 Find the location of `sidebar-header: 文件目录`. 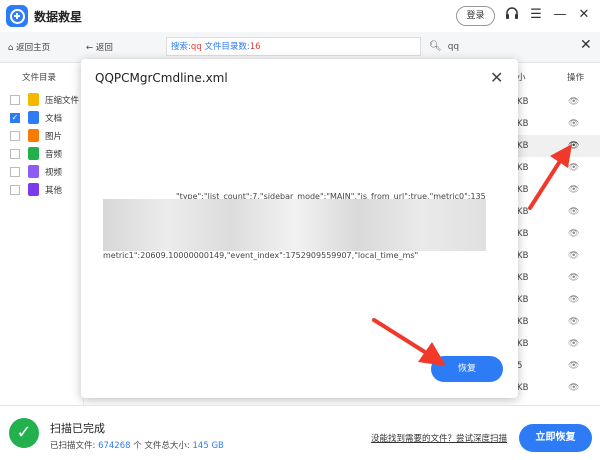

sidebar-header: 文件目录 is located at coordinates (39, 78).